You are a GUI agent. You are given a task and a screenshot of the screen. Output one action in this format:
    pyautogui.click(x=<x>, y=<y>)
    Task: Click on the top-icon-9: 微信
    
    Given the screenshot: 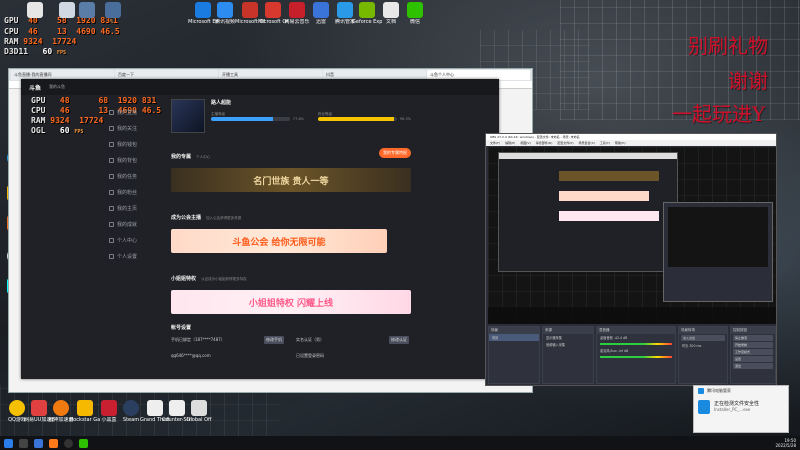 What is the action you would take?
    pyautogui.click(x=415, y=13)
    